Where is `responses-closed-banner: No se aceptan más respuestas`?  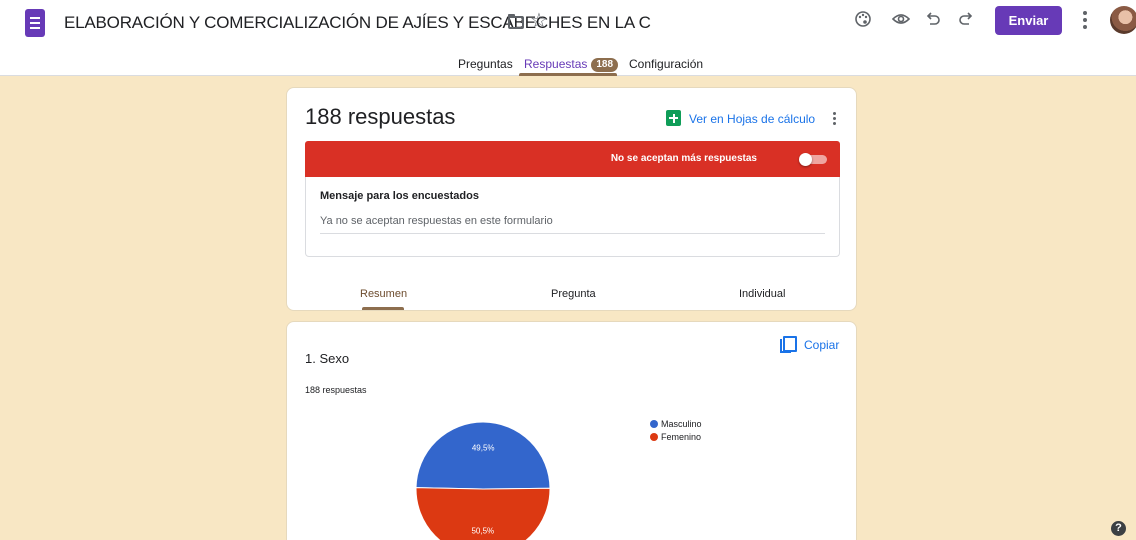
responses-closed-banner: No se aceptan más respuestas is located at coordinates (572, 159).